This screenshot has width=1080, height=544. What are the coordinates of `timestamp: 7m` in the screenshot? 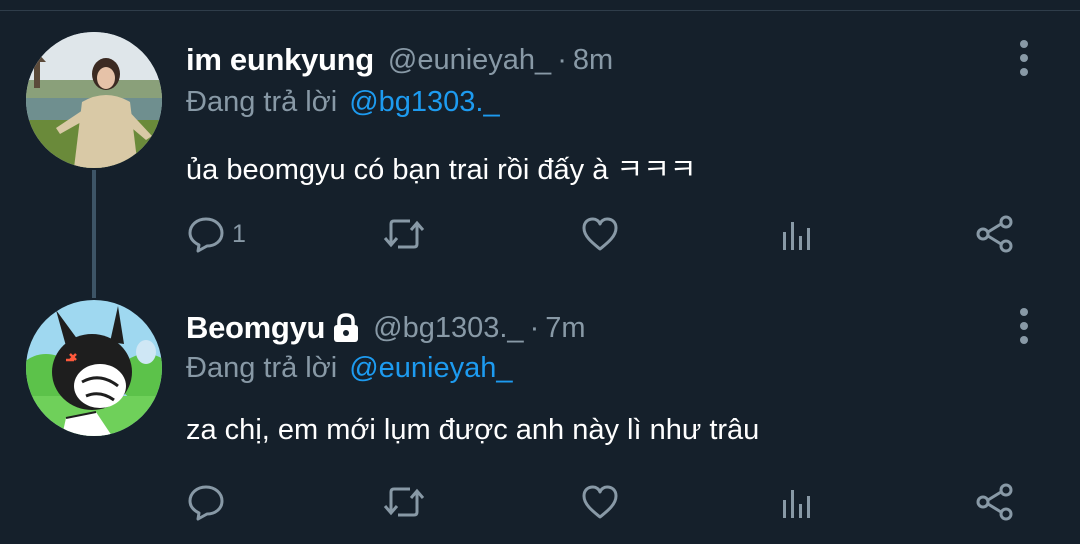 It's located at (565, 328).